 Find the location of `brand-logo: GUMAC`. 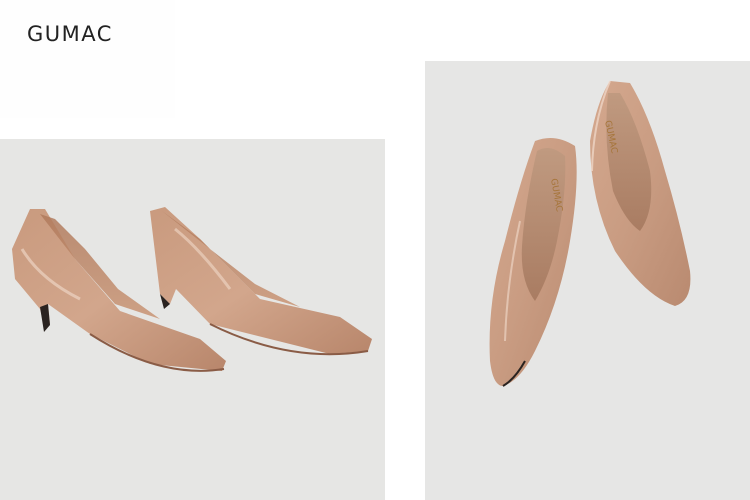

brand-logo: GUMAC is located at coordinates (70, 34).